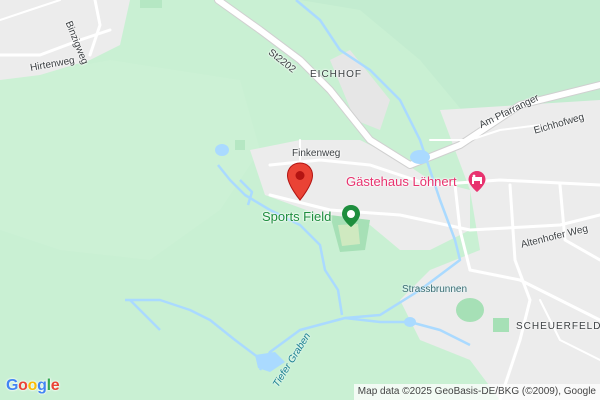 This screenshot has width=600, height=400. Describe the element at coordinates (33, 386) in the screenshot. I see `google-logo: Google` at that location.